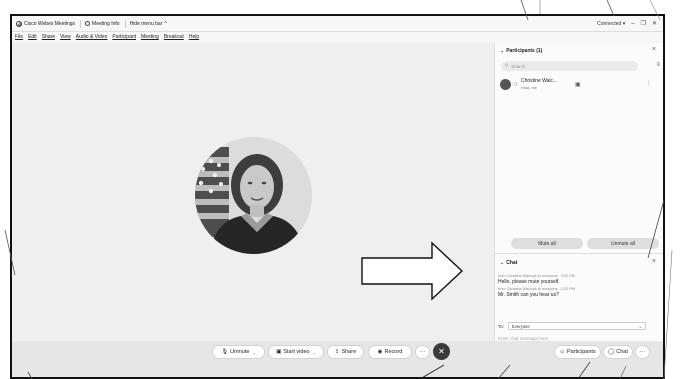  Describe the element at coordinates (279, 352) in the screenshot. I see `video-off-icon: ▣` at that location.